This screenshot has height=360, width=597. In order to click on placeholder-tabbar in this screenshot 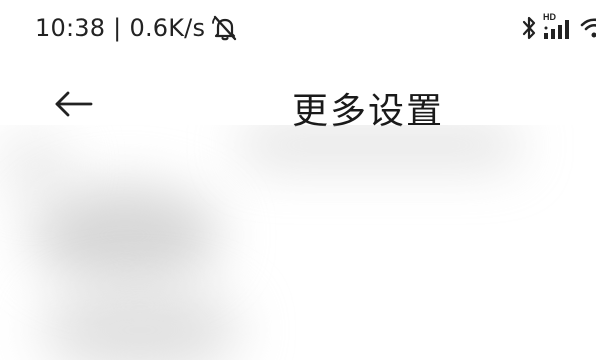, I will do `click(380, 145)`.